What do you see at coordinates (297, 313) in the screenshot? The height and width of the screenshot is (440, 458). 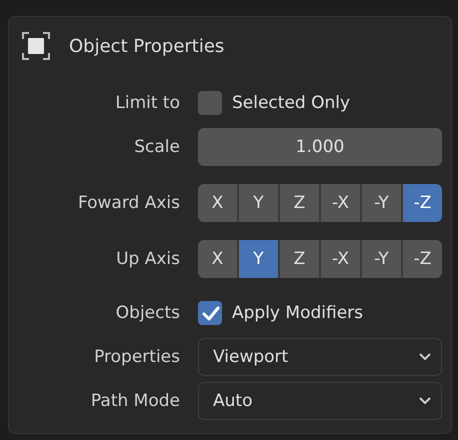 I see `checkbox-label: Apply Modifiers` at bounding box center [297, 313].